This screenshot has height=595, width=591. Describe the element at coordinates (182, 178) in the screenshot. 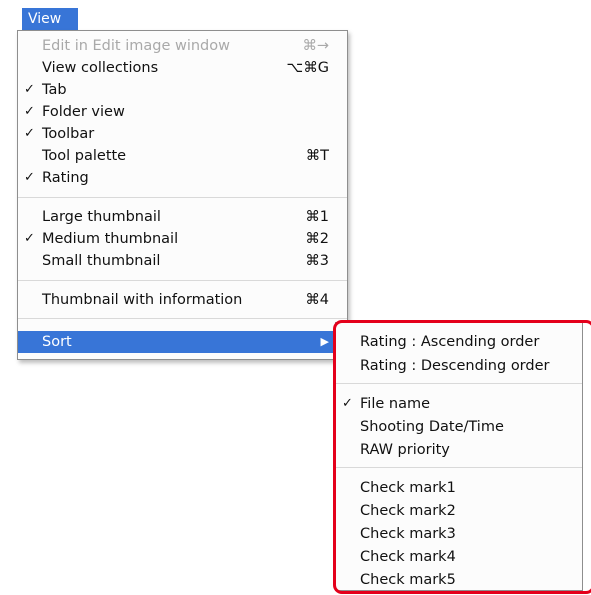

I see `menu-item-rating: ✓ Rating` at that location.